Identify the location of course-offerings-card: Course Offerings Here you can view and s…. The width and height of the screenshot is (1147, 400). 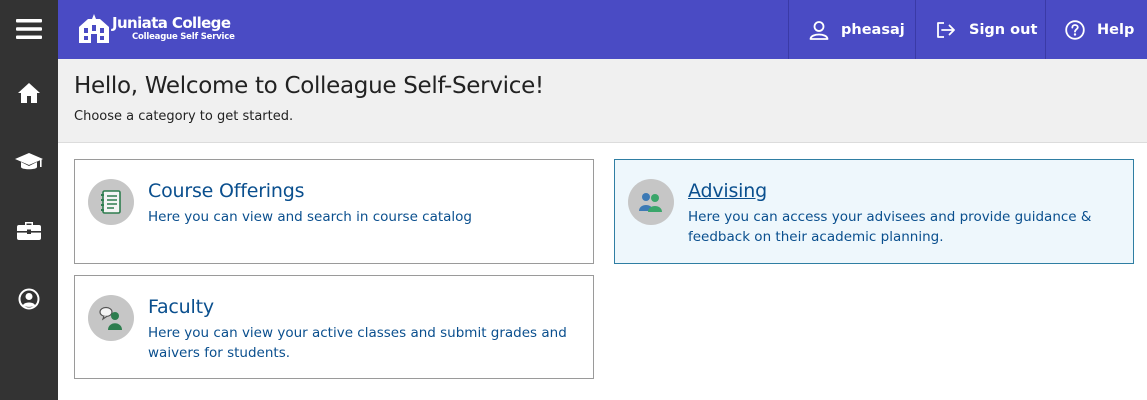
(334, 211).